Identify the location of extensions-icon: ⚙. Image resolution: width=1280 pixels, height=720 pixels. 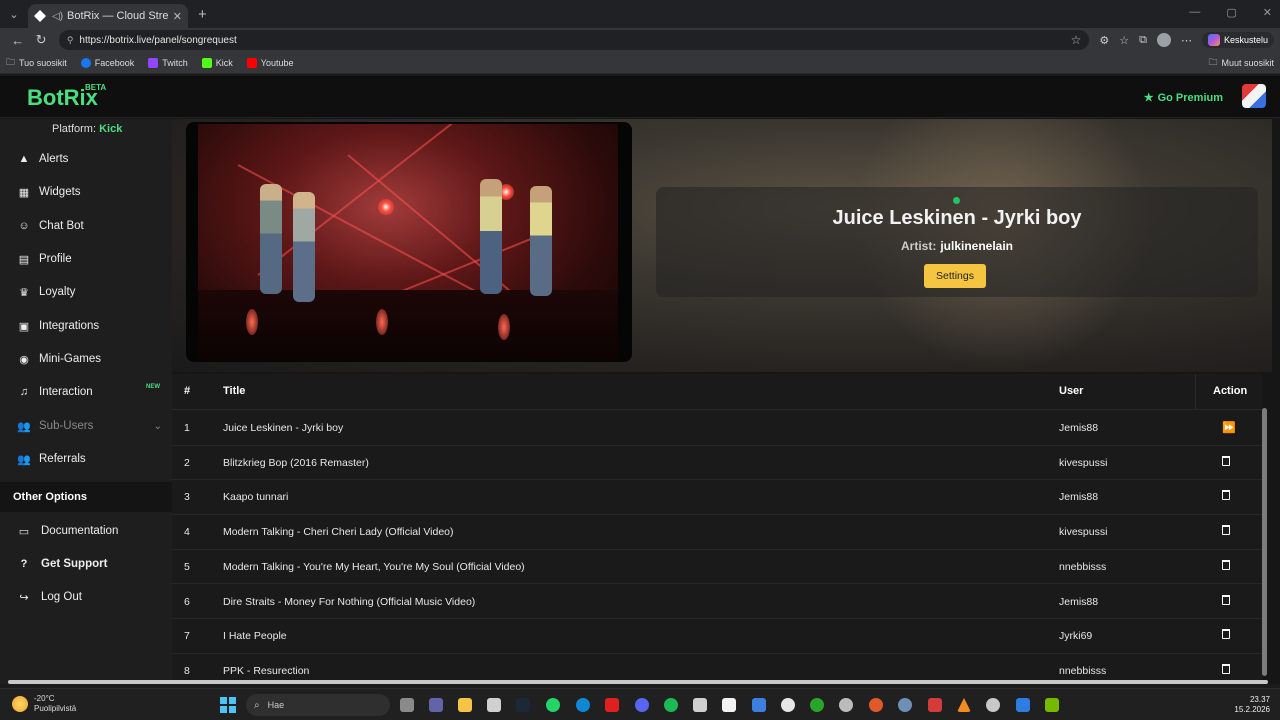
(1104, 40).